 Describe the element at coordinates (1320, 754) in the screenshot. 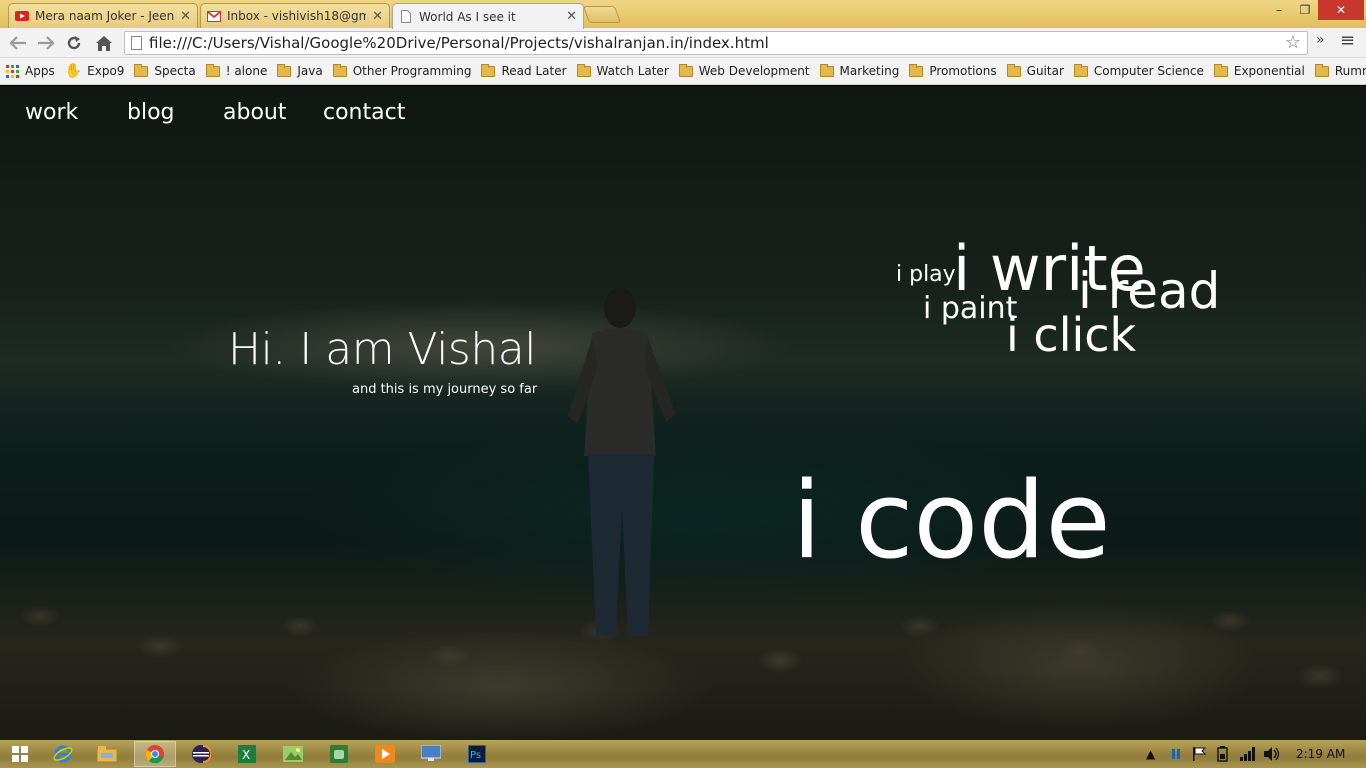

I see `taskbar-clock: 2:19 AM` at that location.